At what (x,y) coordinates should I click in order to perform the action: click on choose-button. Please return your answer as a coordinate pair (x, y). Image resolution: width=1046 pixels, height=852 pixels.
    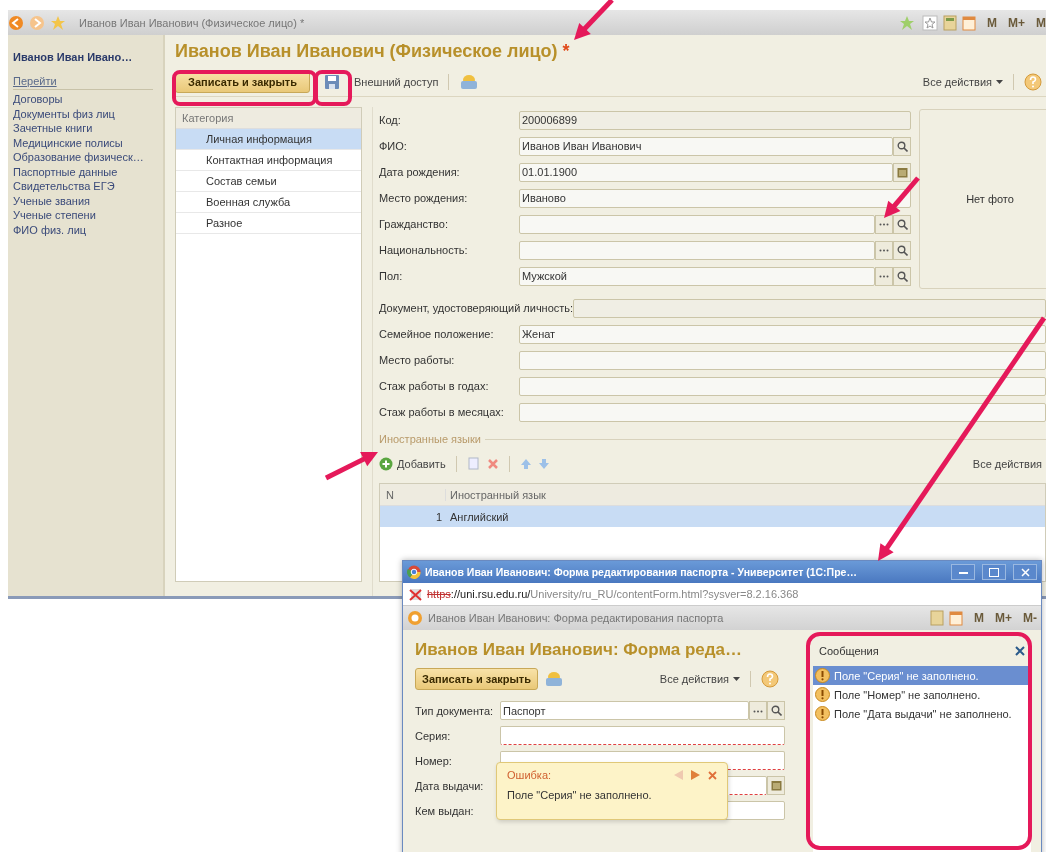
    Looking at the image, I should click on (884, 224).